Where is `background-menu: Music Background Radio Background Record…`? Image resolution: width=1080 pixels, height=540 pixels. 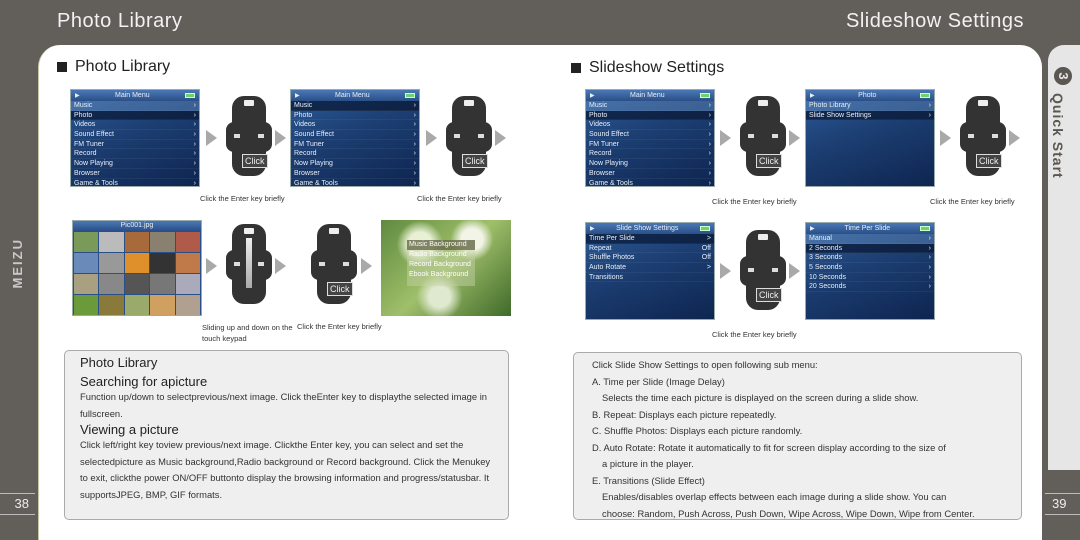 background-menu: Music Background Radio Background Record… is located at coordinates (441, 263).